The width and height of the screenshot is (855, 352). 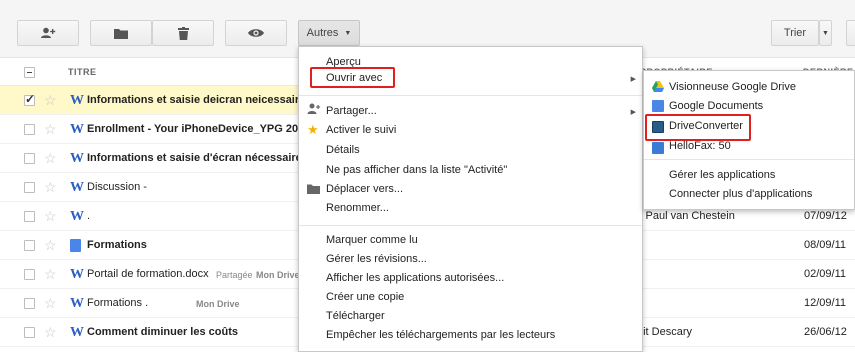 I want to click on menu-item-telecharger: Télécharger, so click(x=355, y=316).